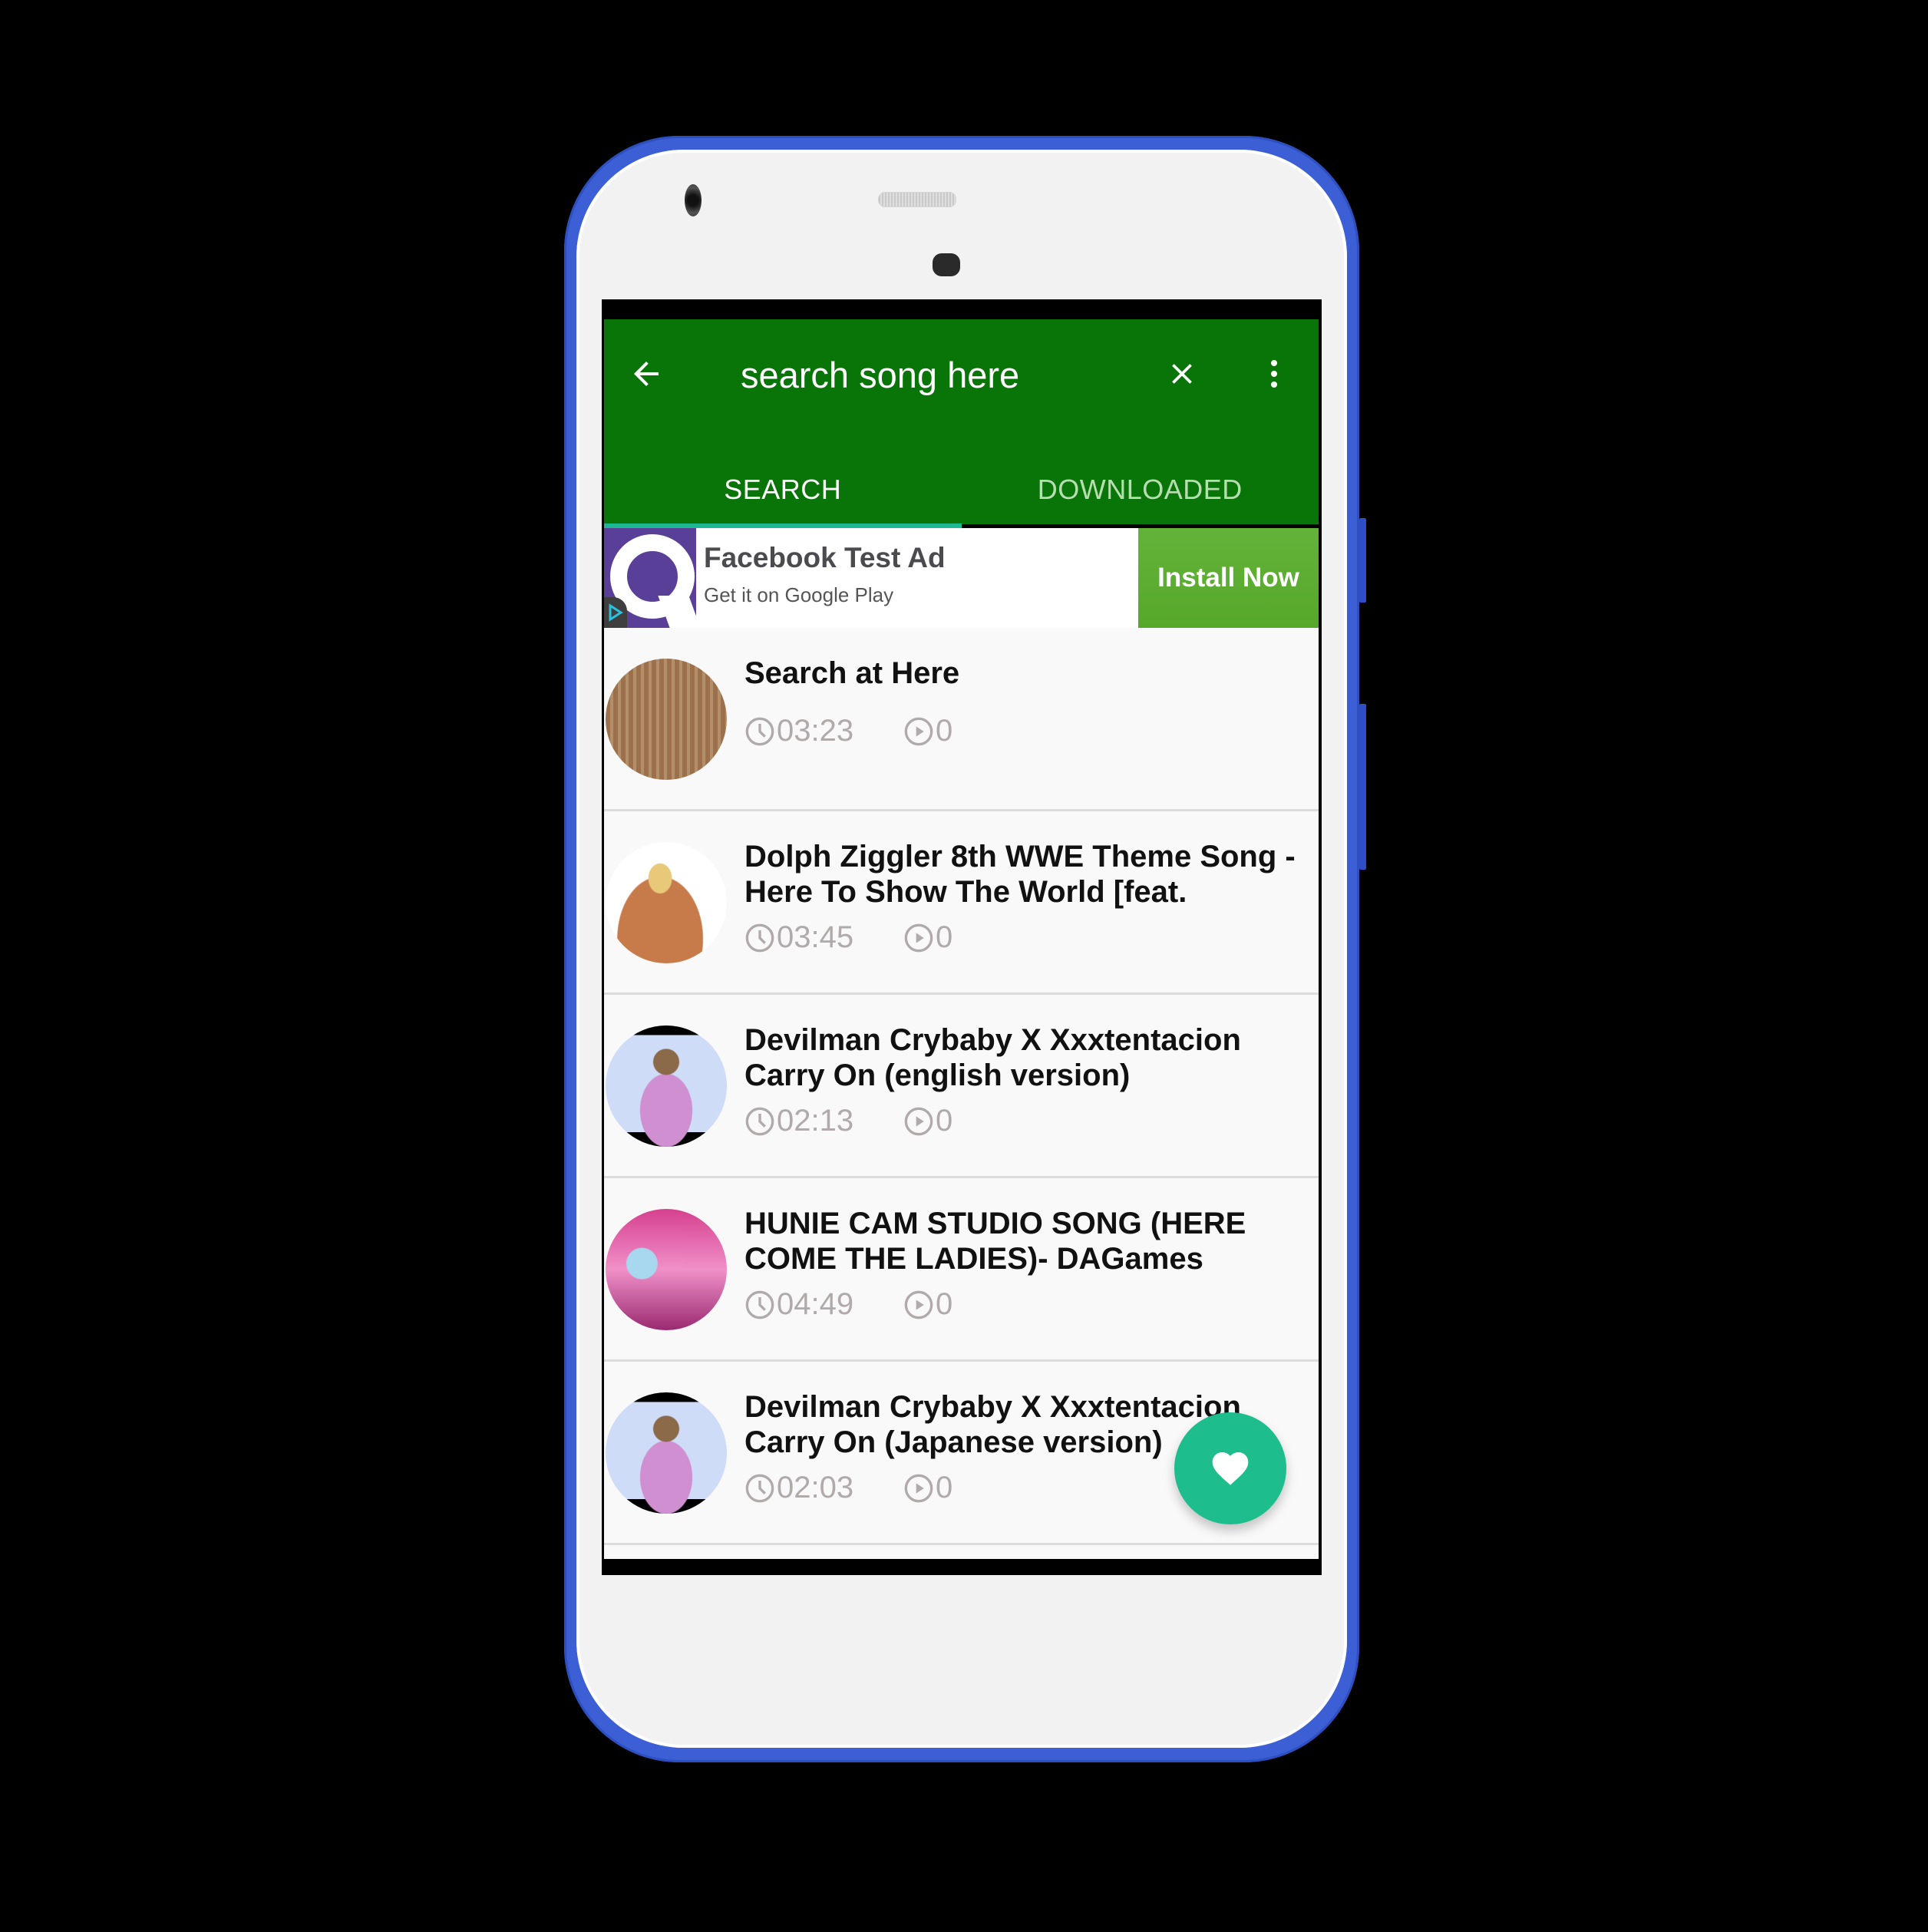 The width and height of the screenshot is (1928, 1932). Describe the element at coordinates (694, 200) in the screenshot. I see `front-camera` at that location.